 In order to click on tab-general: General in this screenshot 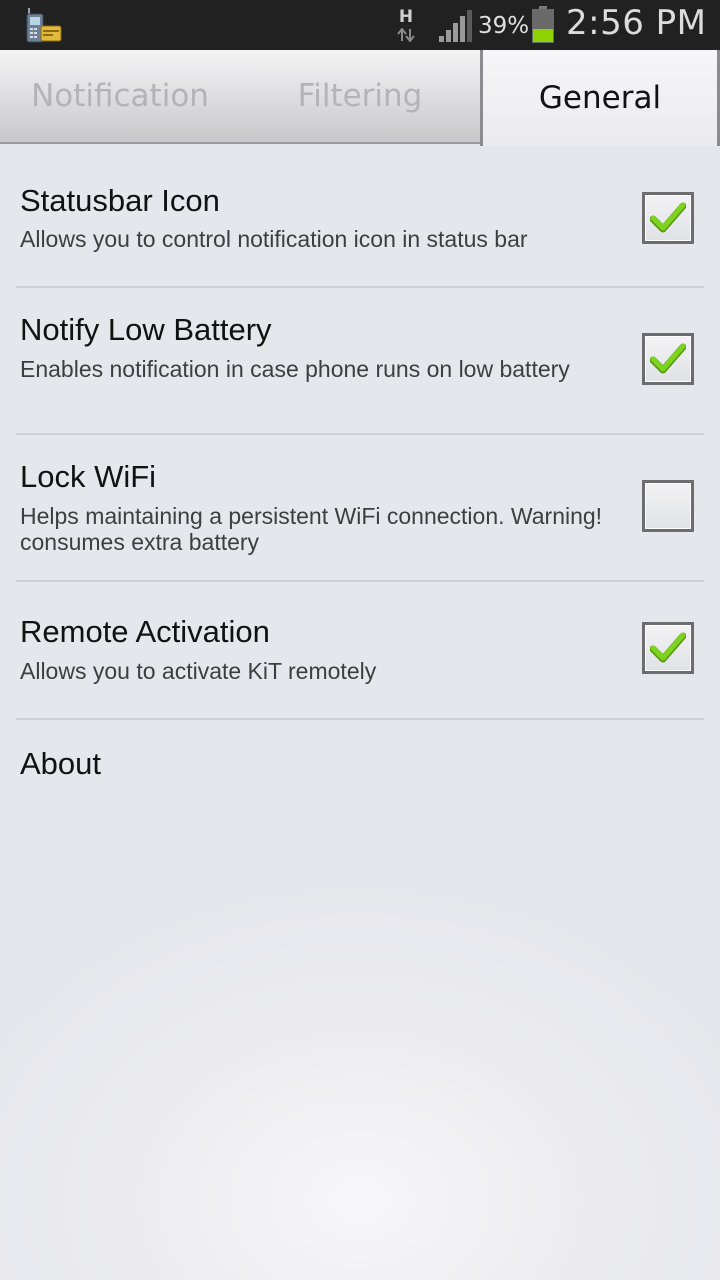, I will do `click(600, 98)`.